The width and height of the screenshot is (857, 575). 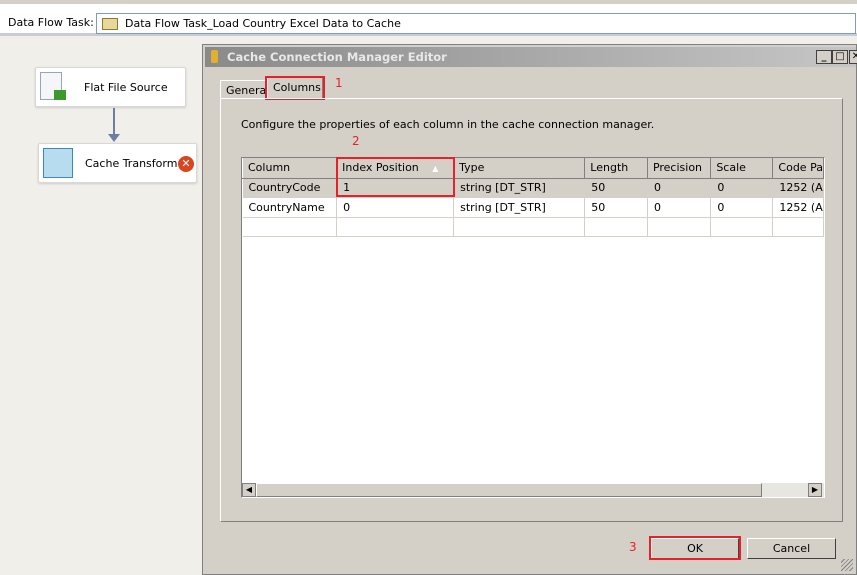 What do you see at coordinates (51, 22) in the screenshot?
I see `data-flow-task-label: Data Flow Task:` at bounding box center [51, 22].